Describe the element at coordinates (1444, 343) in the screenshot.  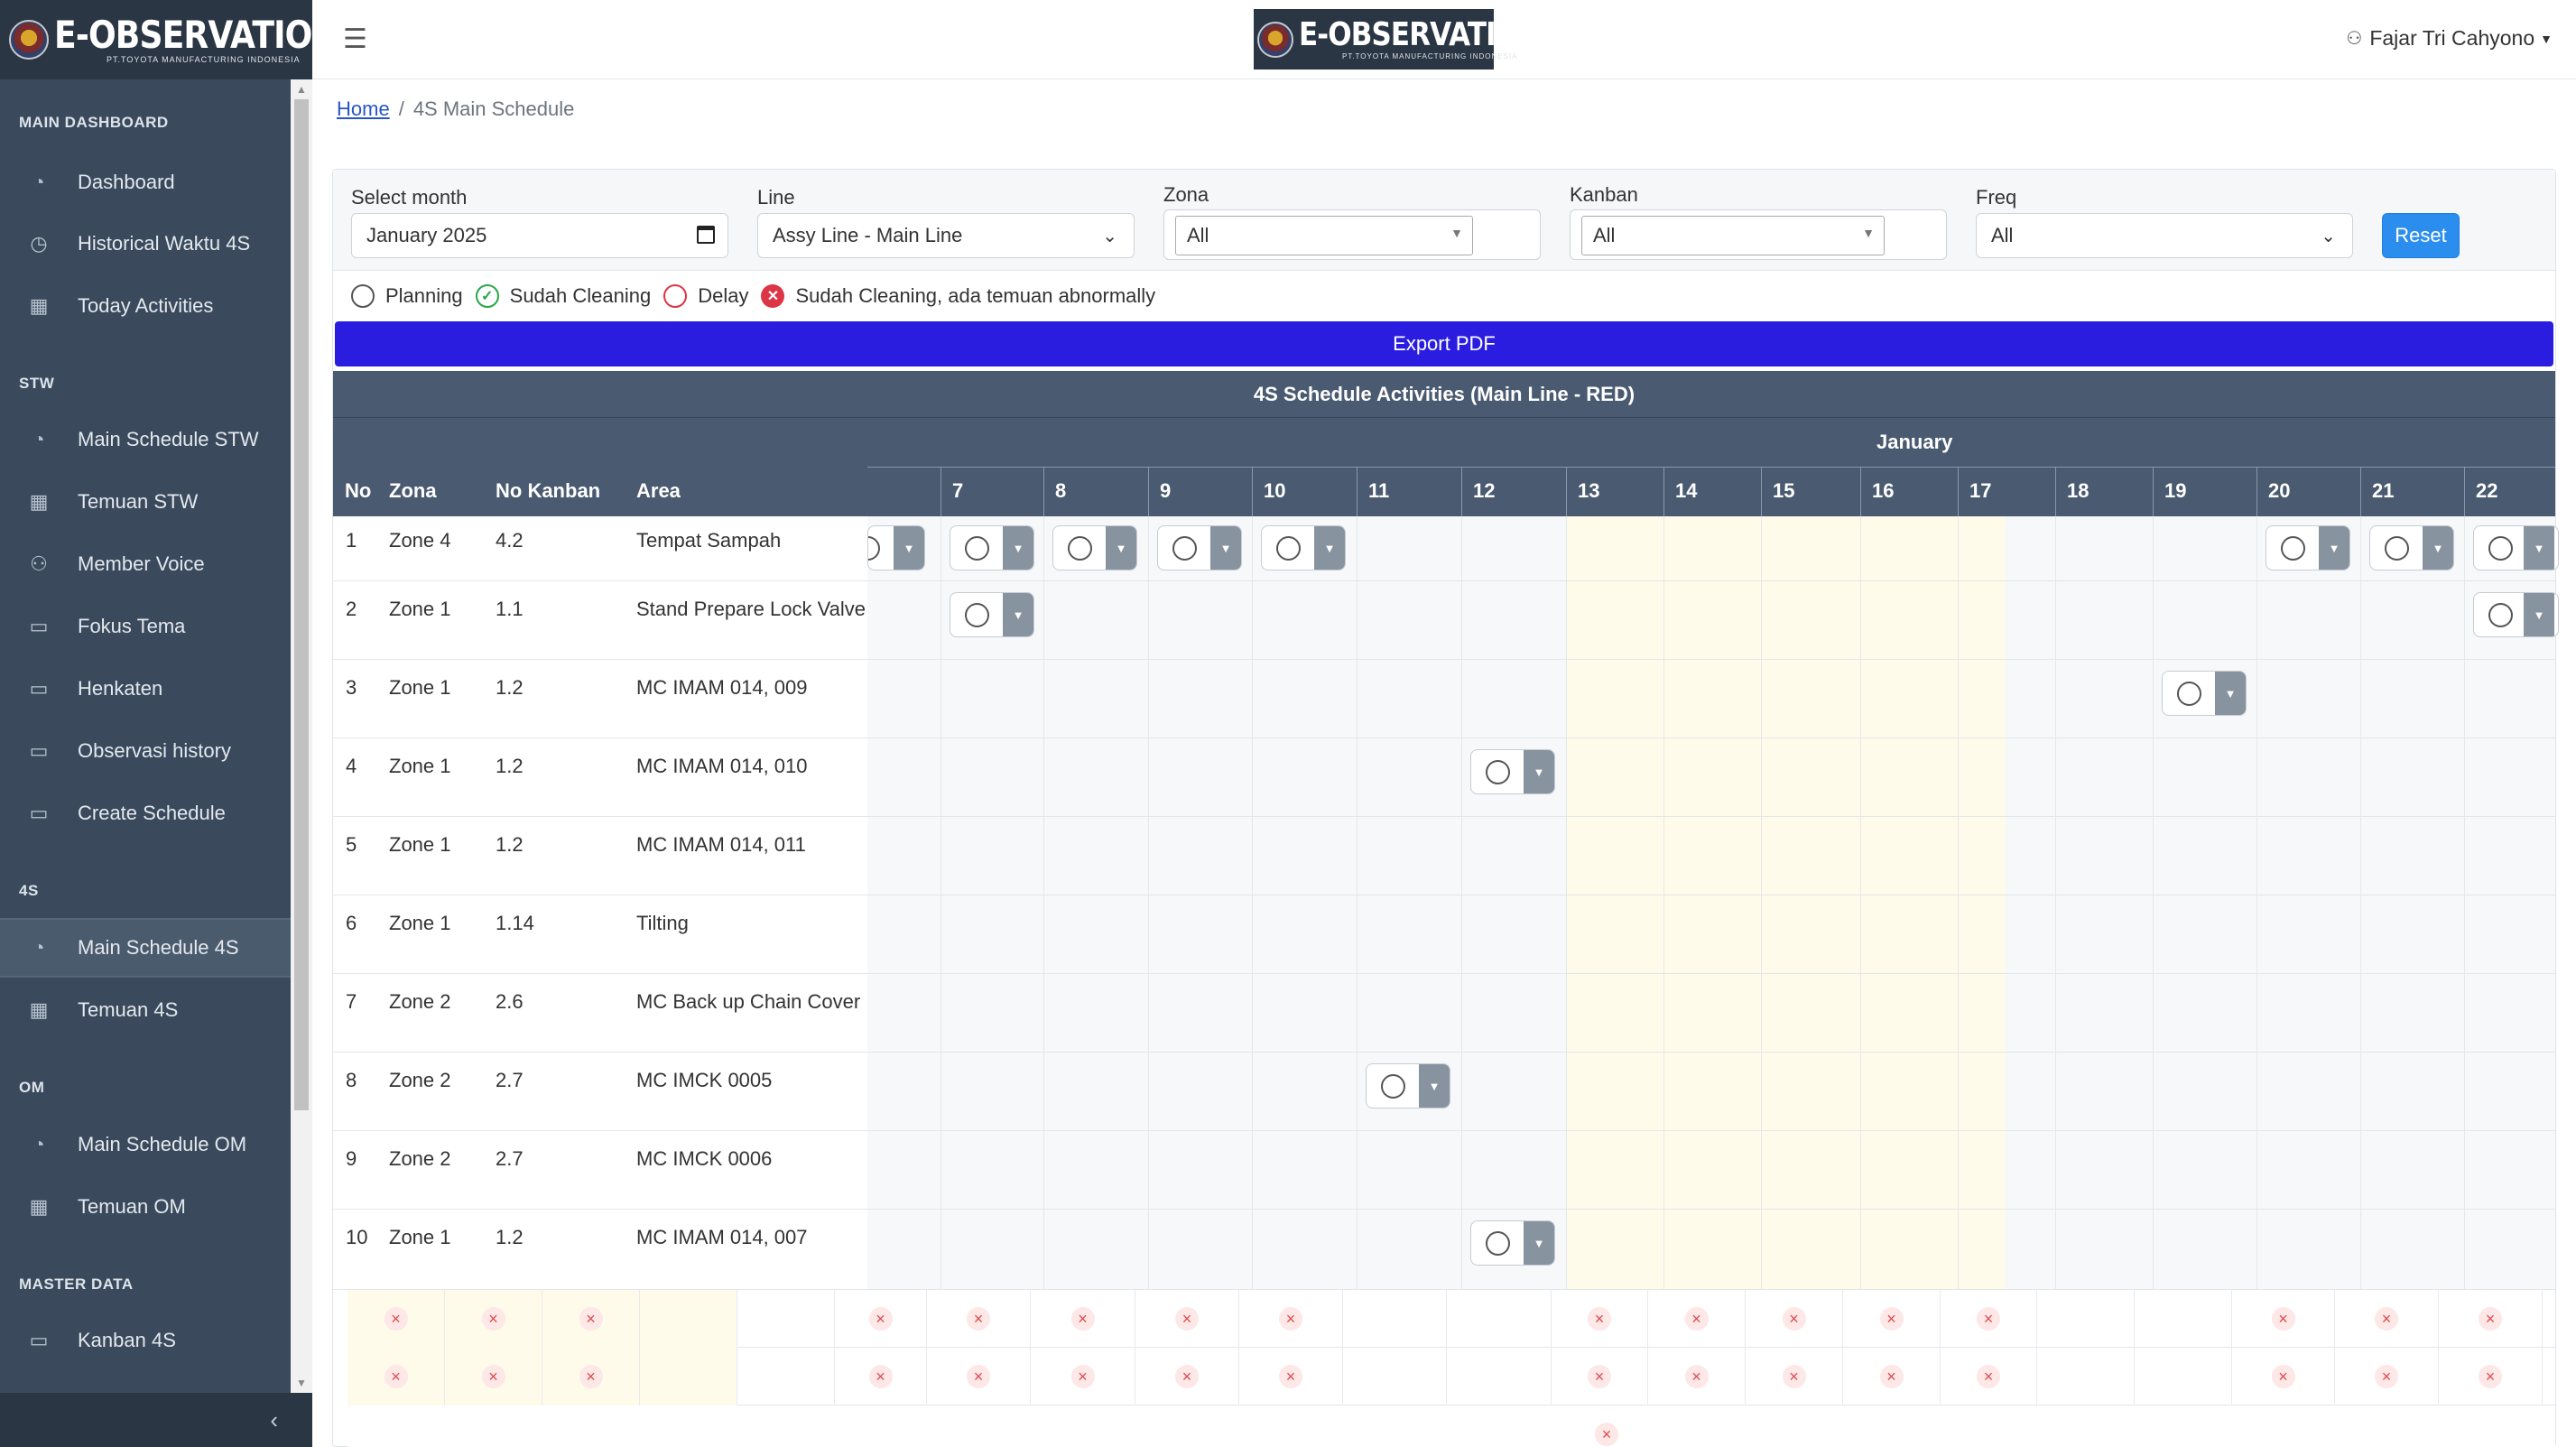
I see `export-pdf-button: Export PDF` at that location.